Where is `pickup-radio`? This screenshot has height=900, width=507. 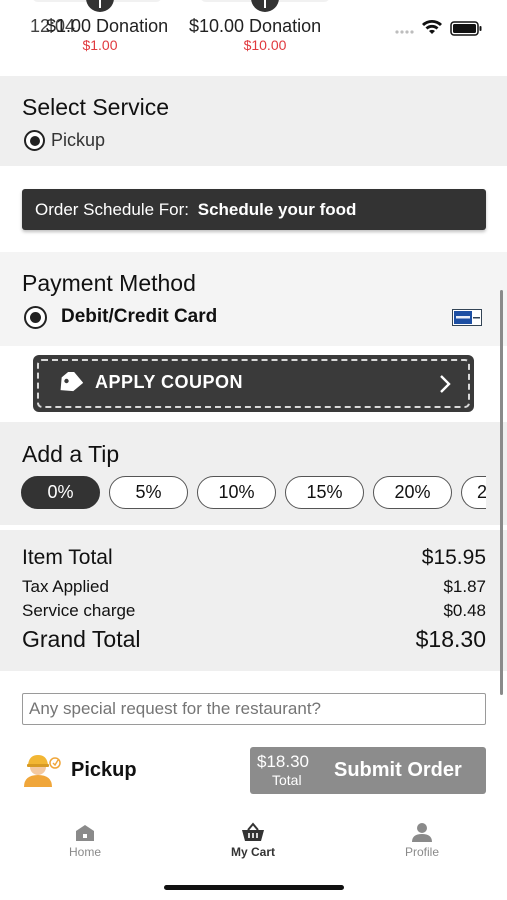
pickup-radio is located at coordinates (34, 140).